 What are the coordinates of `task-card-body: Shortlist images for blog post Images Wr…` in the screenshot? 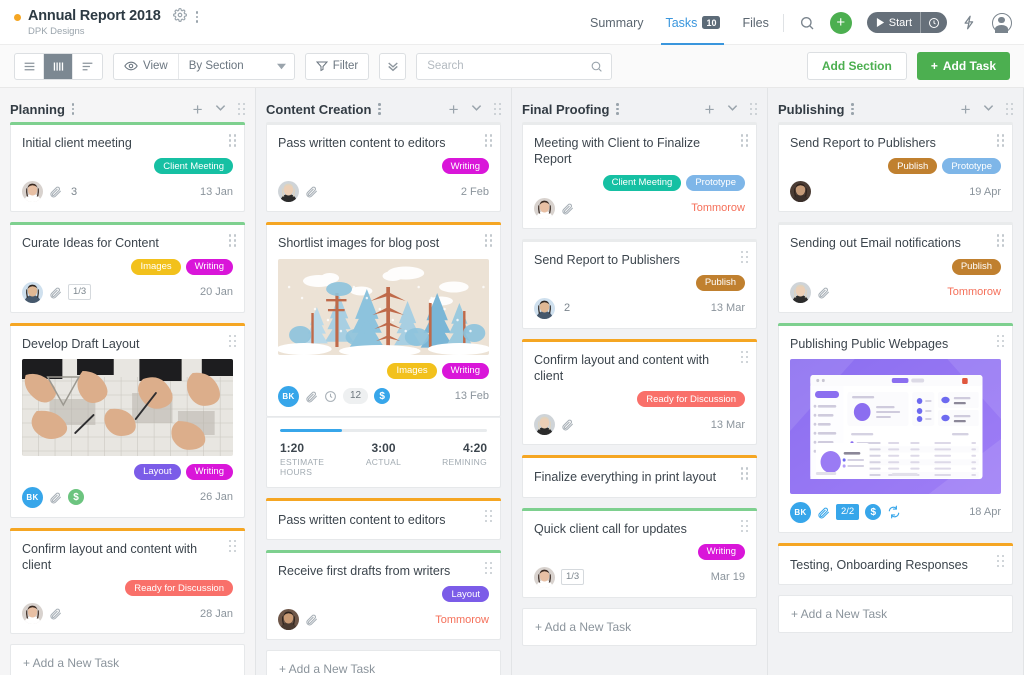 It's located at (383, 321).